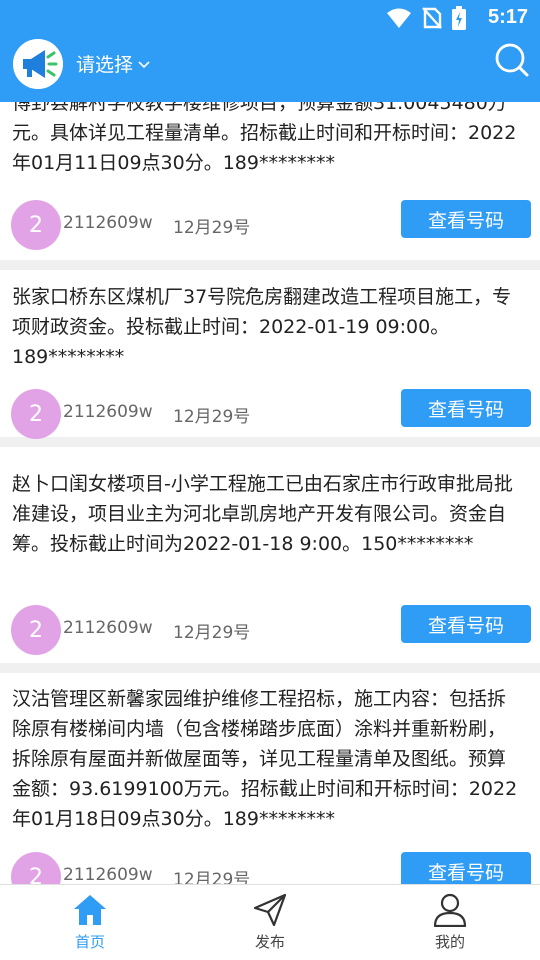 This screenshot has height=960, width=540. I want to click on app-header: 5:17 请选择, so click(270, 51).